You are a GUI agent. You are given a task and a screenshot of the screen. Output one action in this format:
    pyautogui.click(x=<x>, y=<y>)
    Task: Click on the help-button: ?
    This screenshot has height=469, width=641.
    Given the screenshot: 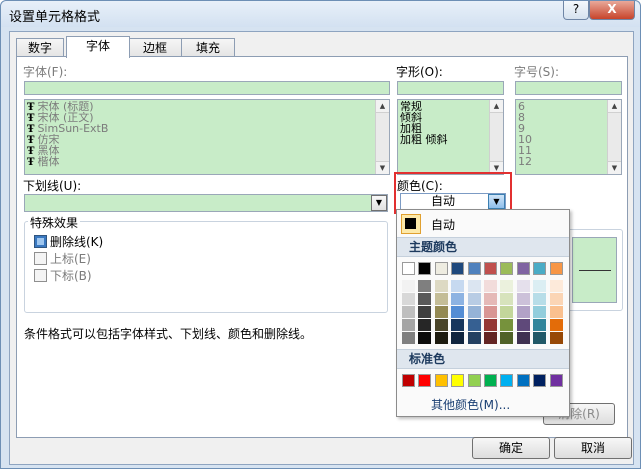 What is the action you would take?
    pyautogui.click(x=576, y=10)
    